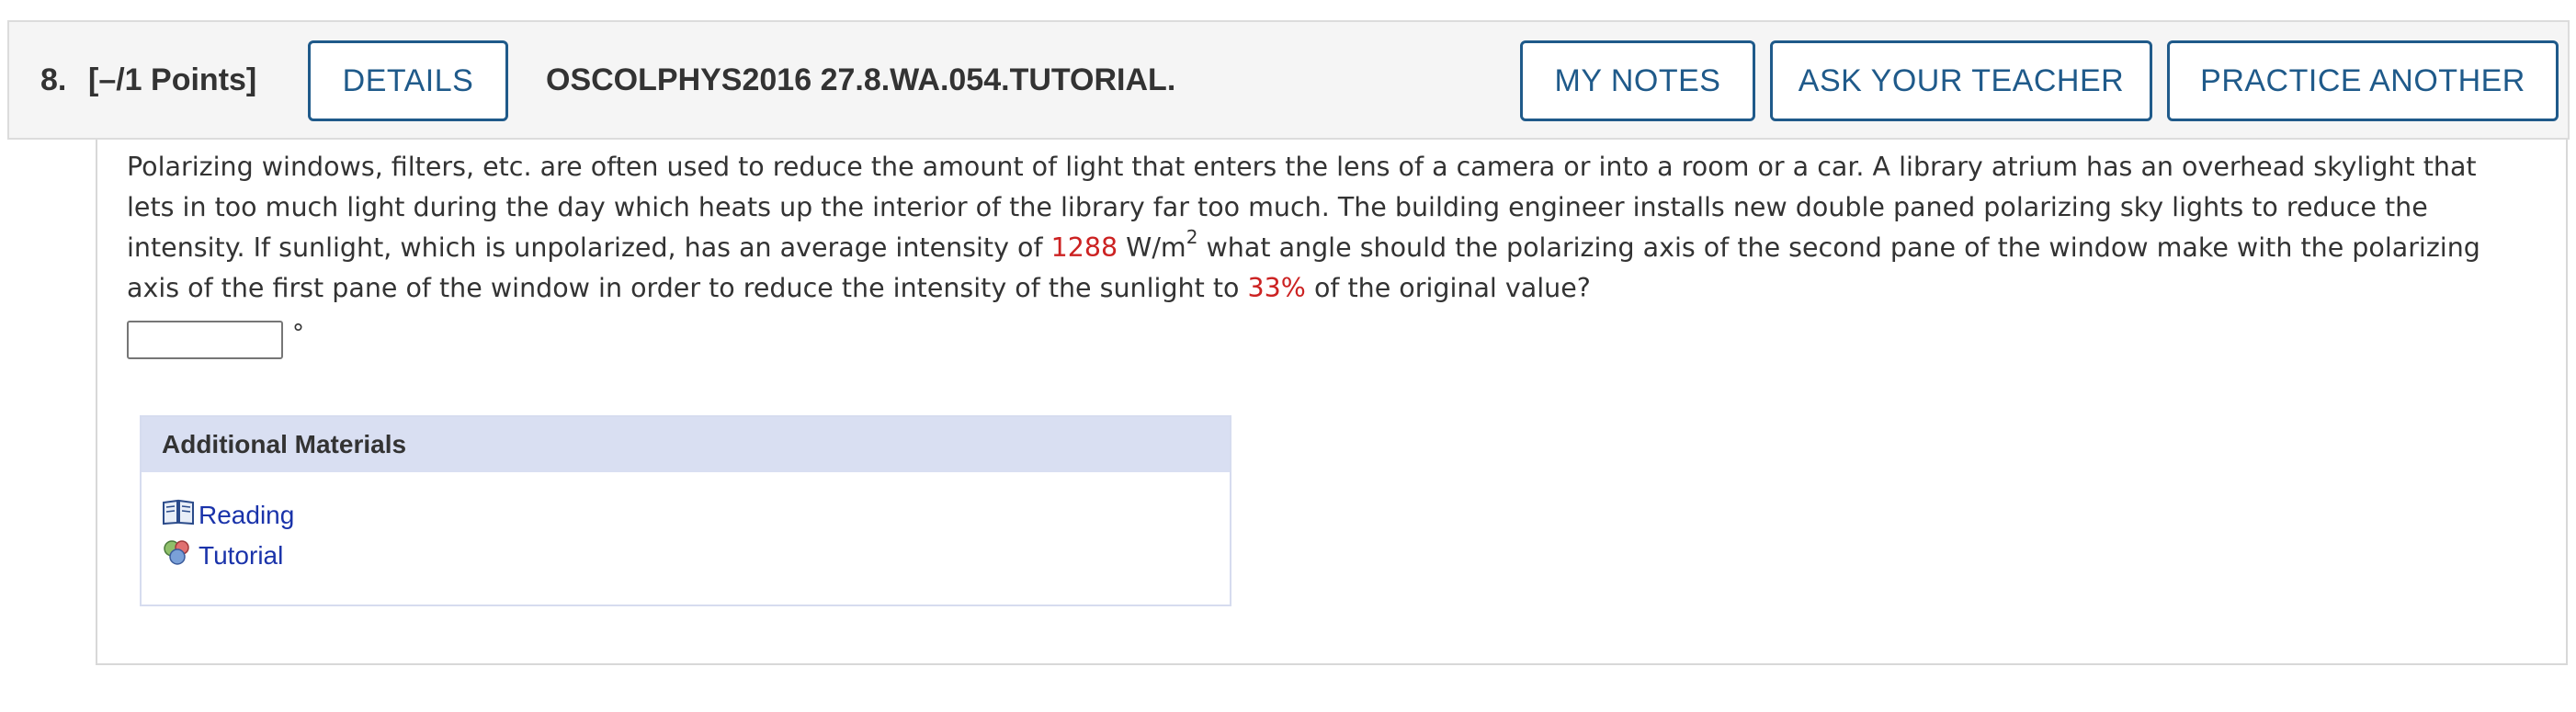 The width and height of the screenshot is (2576, 712). What do you see at coordinates (1192, 237) in the screenshot?
I see `unit-exponent: 2` at bounding box center [1192, 237].